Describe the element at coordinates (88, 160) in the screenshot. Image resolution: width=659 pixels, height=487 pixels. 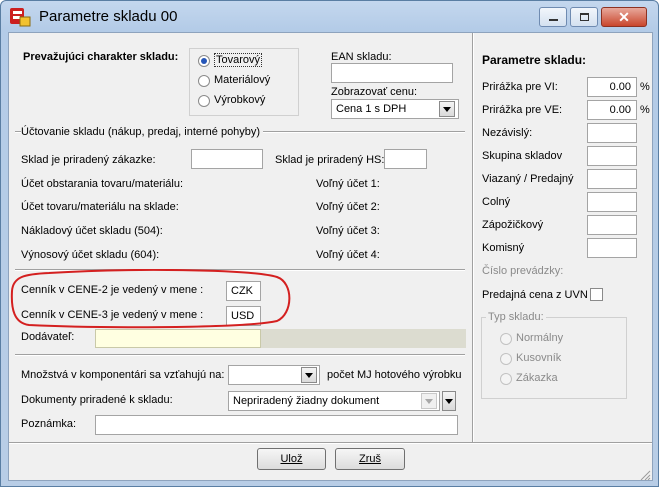
I see `sklad-zakazke-label: Sklad je priradený zákazke:` at that location.